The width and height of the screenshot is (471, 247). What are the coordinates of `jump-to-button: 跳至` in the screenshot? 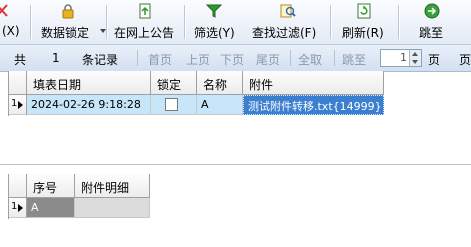 It's located at (354, 59).